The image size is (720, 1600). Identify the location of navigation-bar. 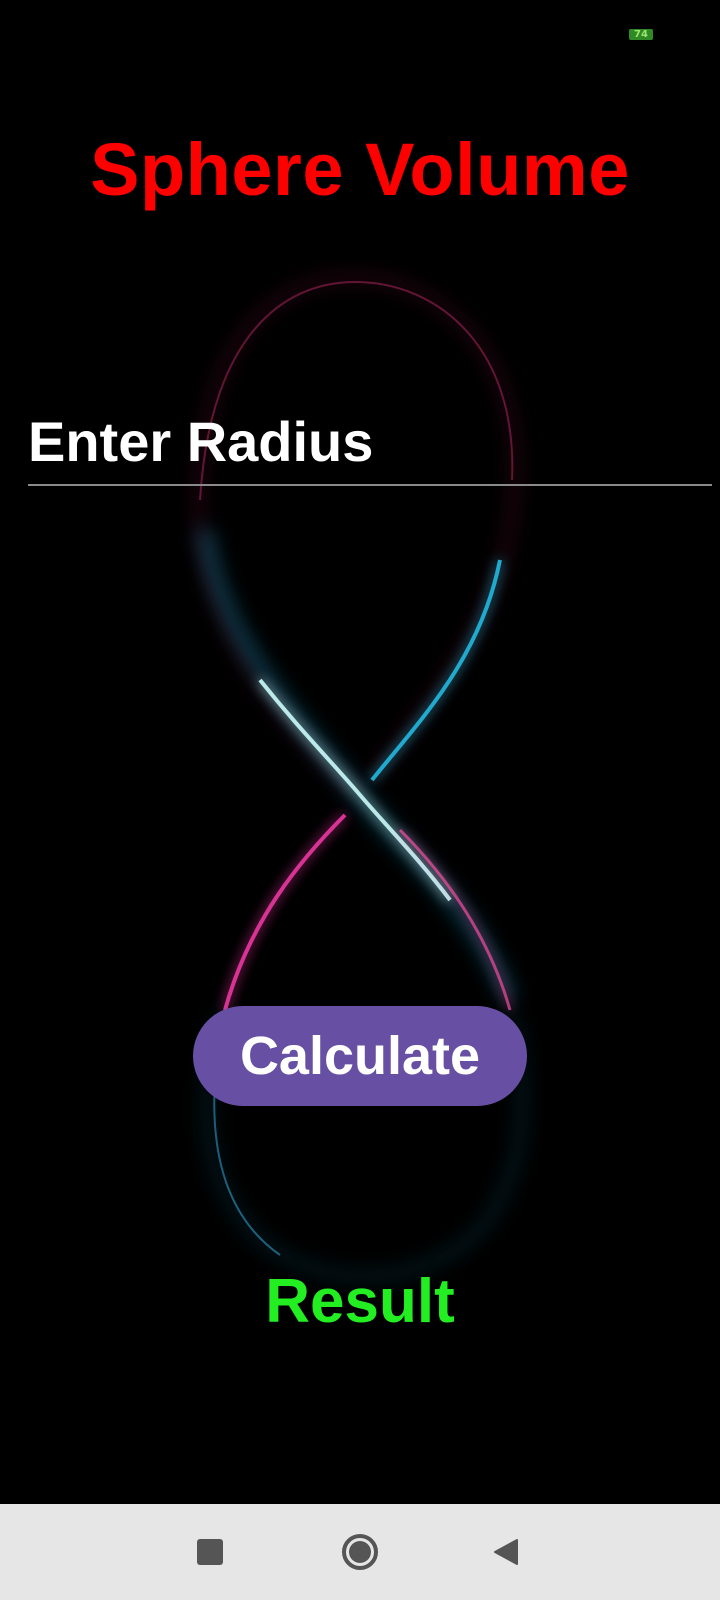
(360, 1552).